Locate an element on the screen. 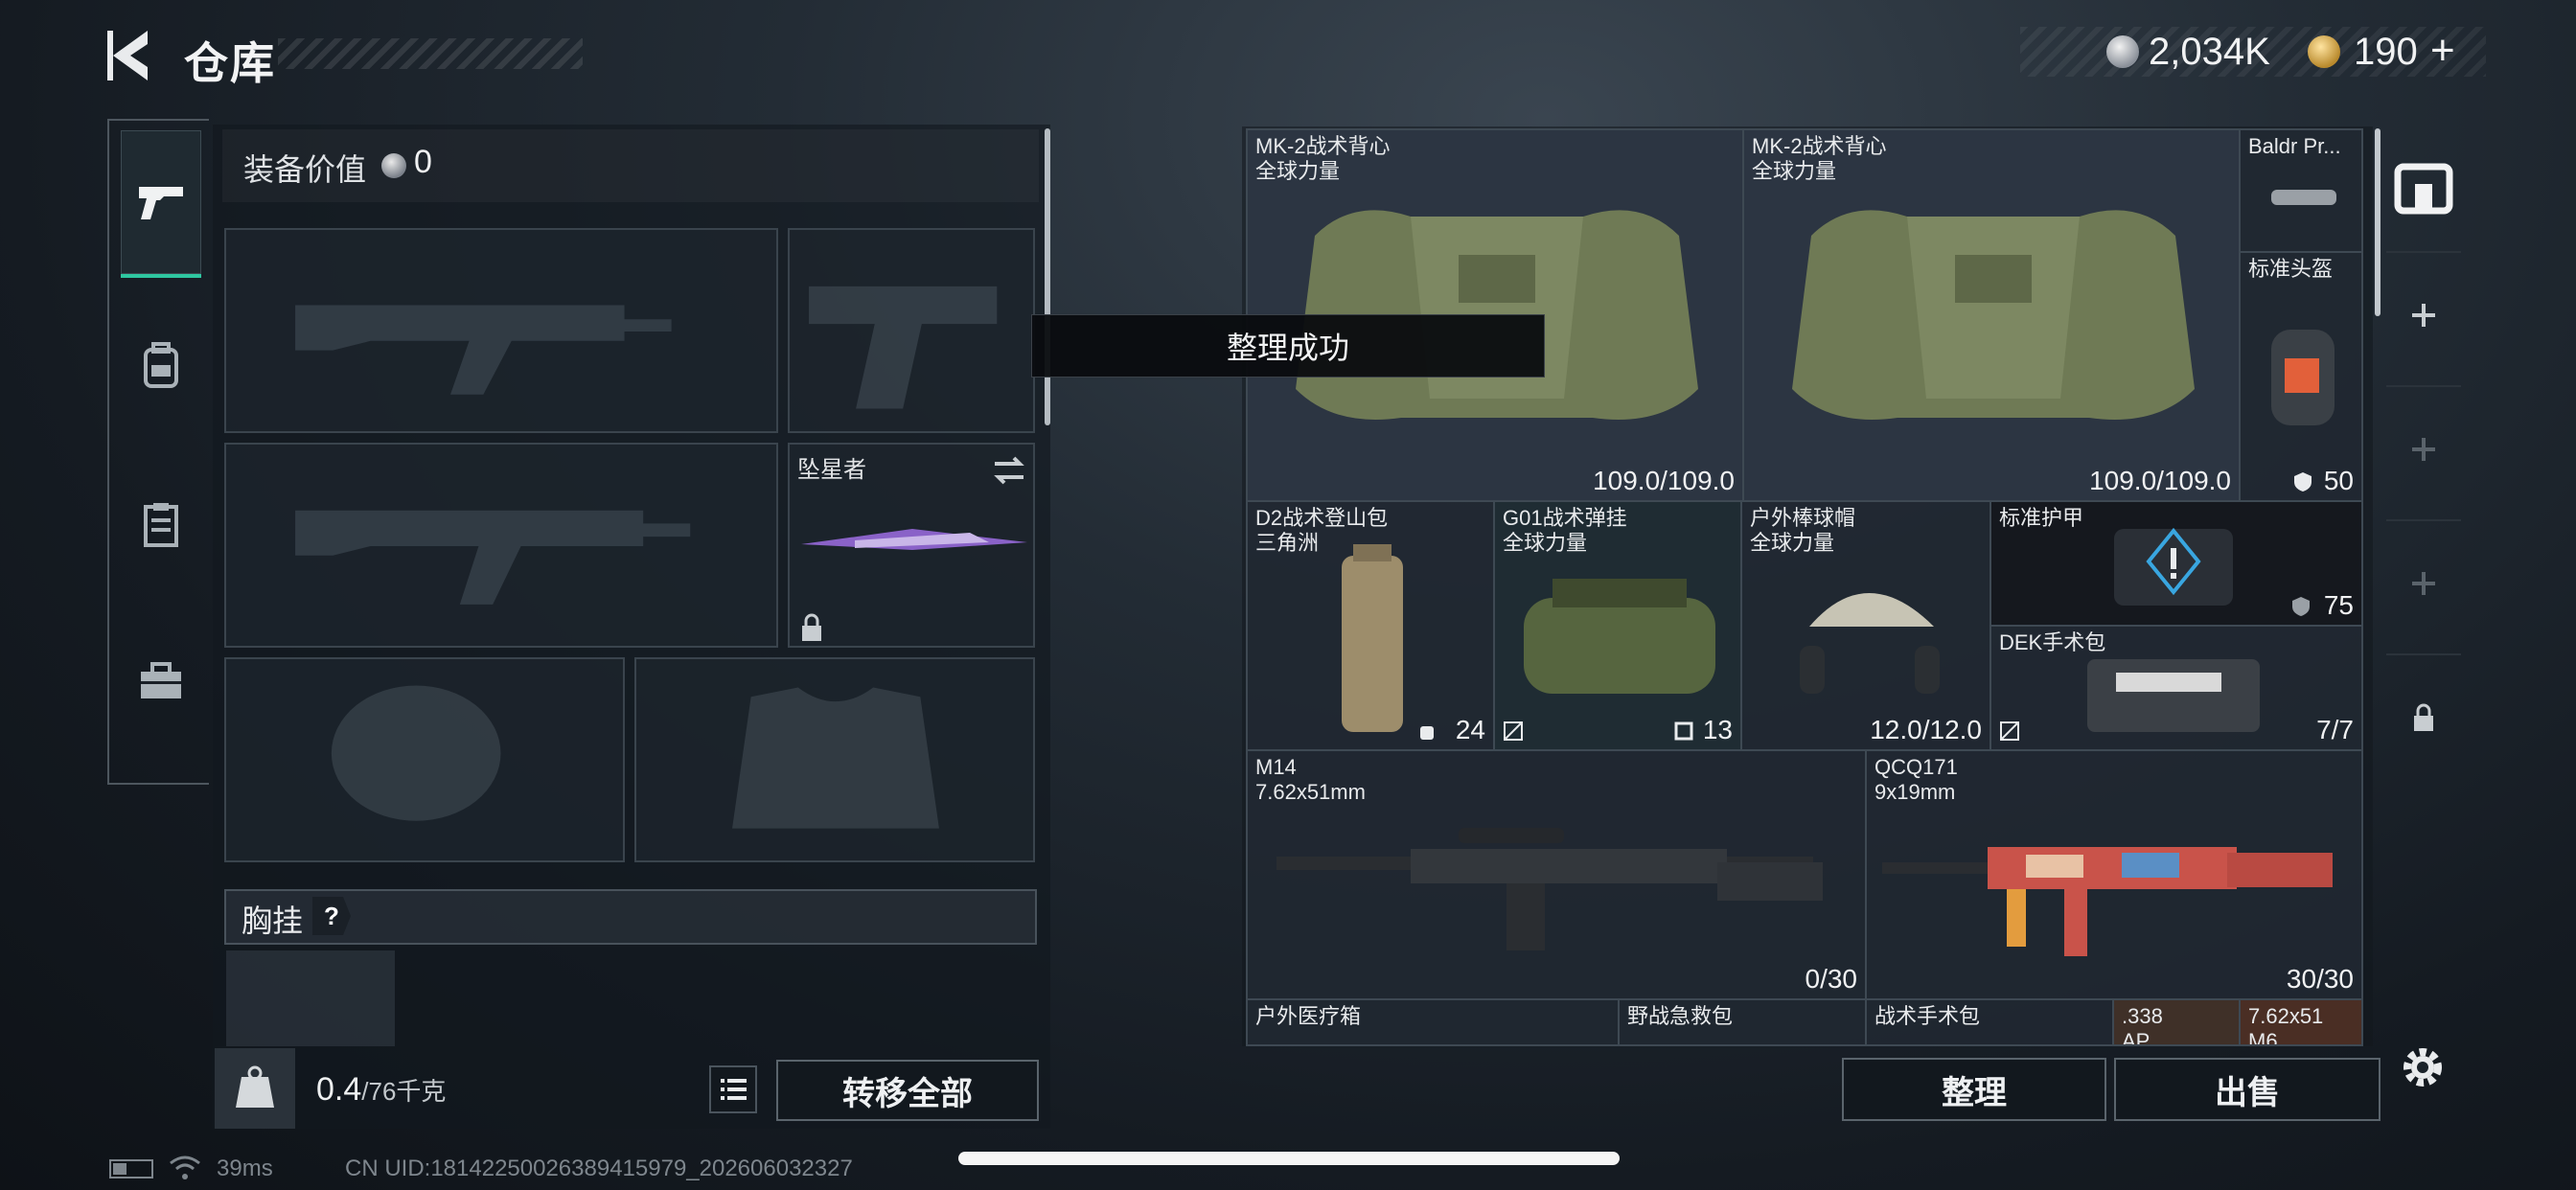 Image resolution: width=2576 pixels, height=1190 pixels. helmet-slot is located at coordinates (424, 760).